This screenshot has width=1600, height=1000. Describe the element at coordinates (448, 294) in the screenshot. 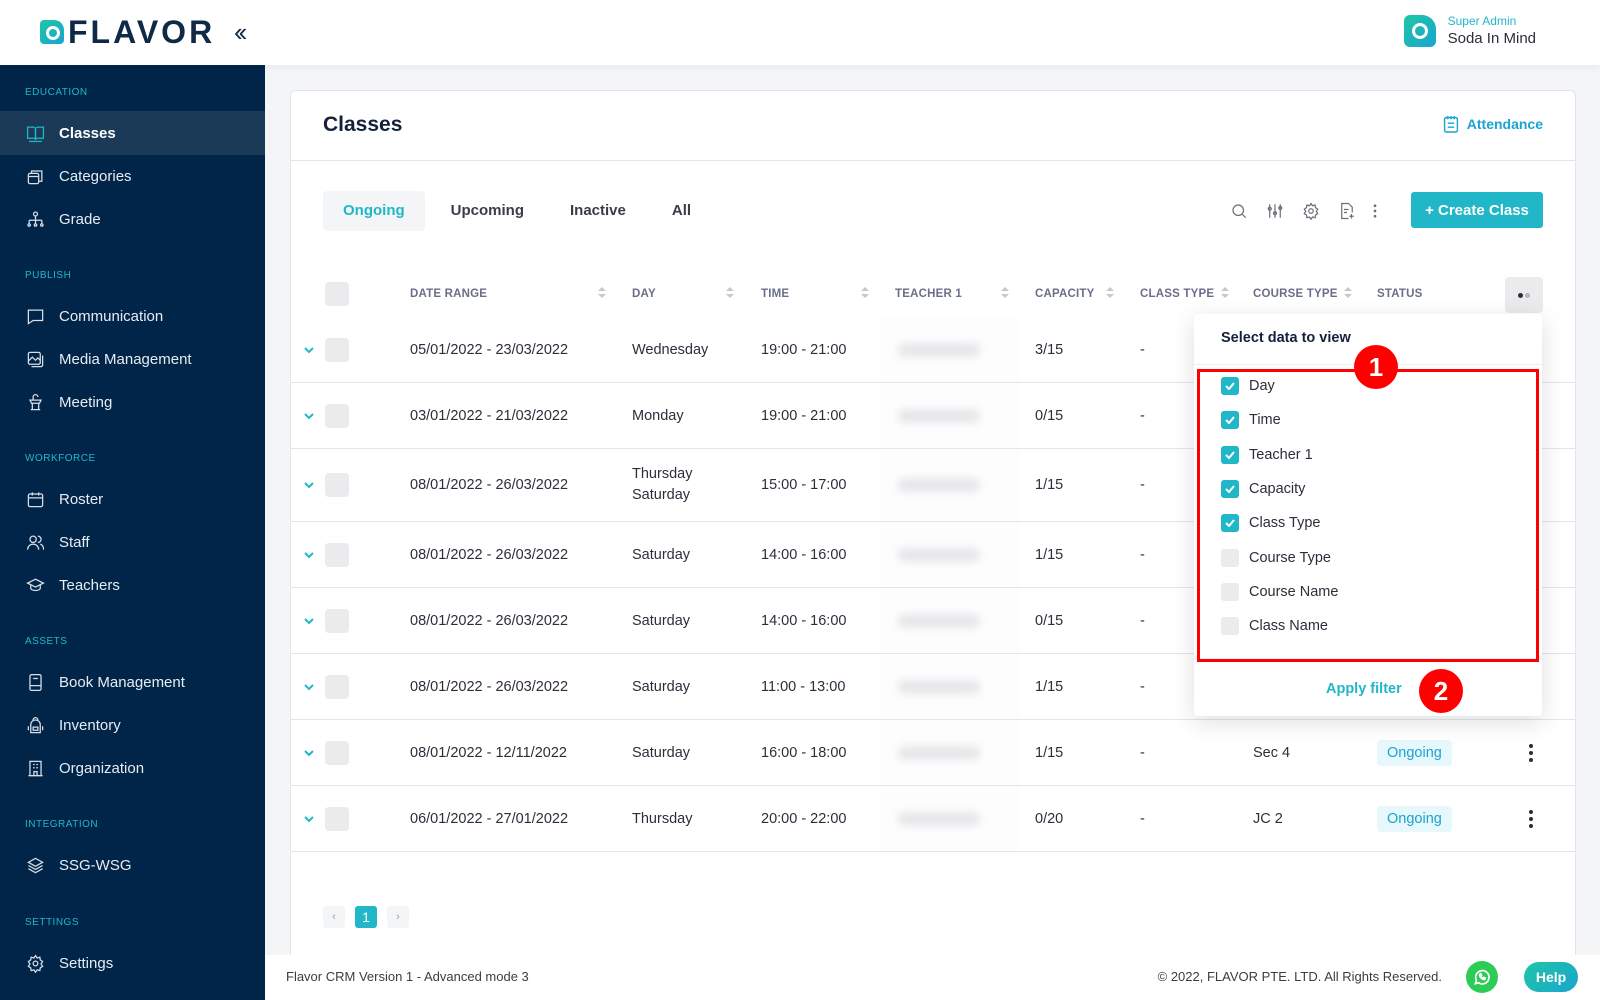

I see `column-header-date-range: DATE RANGE` at that location.